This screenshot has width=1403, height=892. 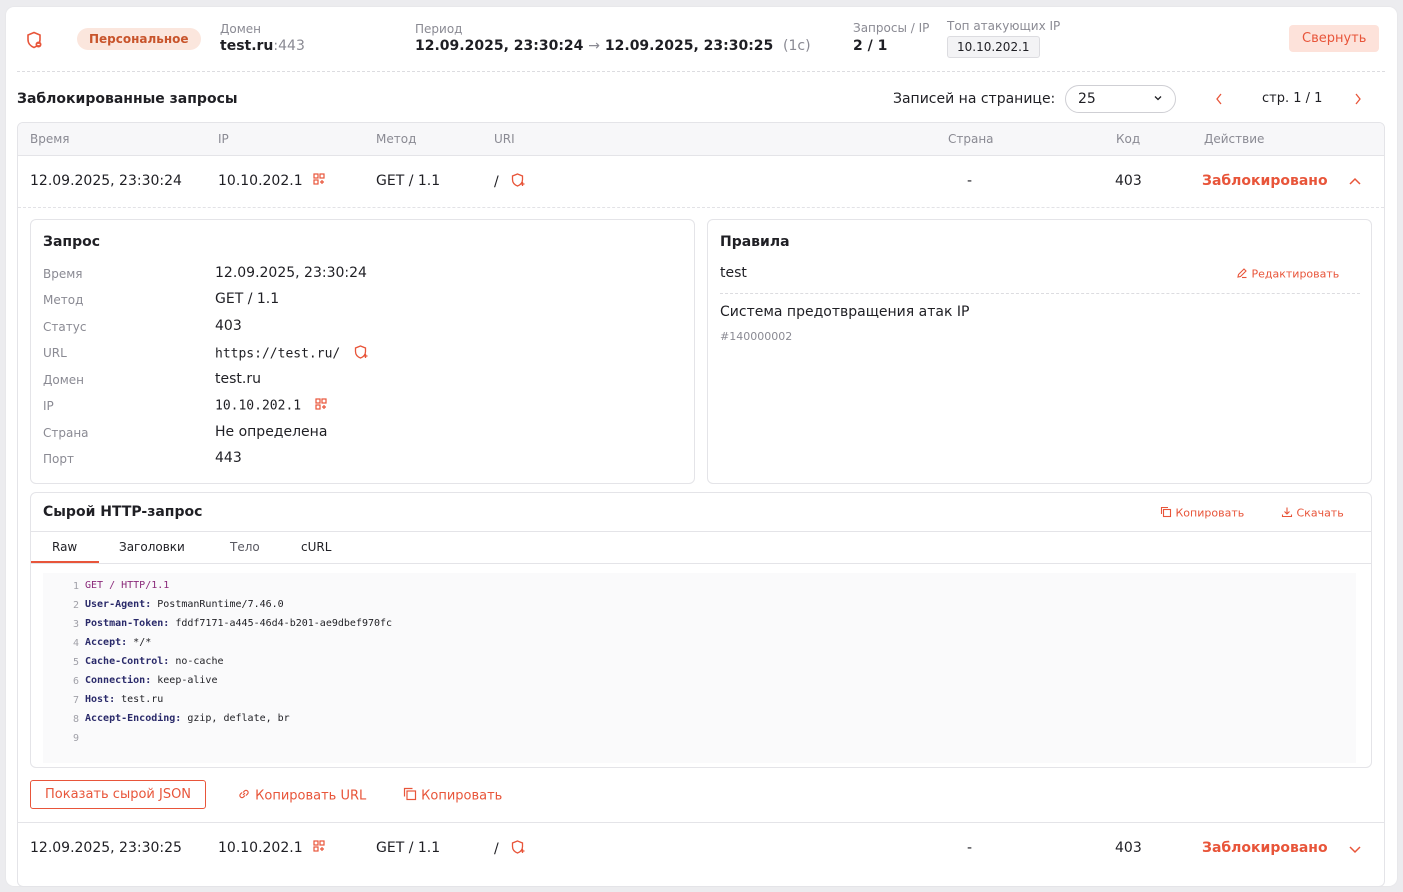 I want to click on collapse-button: Свернуть, so click(x=1334, y=38).